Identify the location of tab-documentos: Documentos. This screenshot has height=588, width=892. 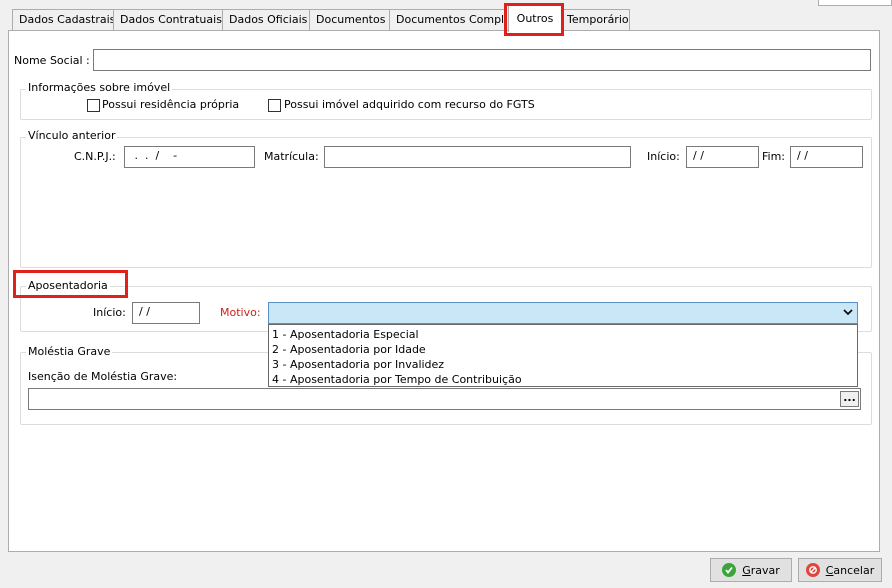
(349, 19).